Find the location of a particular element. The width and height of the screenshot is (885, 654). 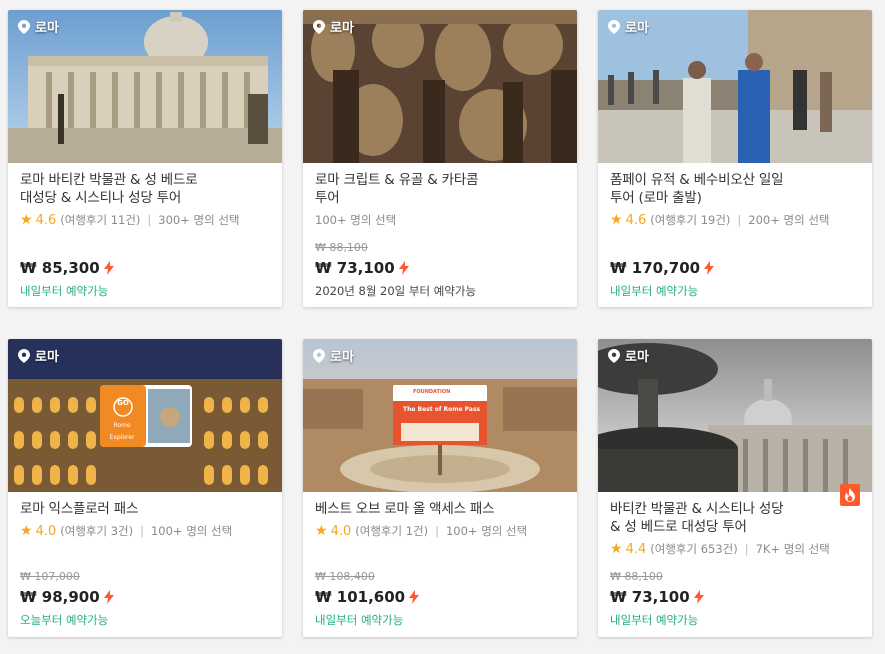

original-price: ₩ 107,000 is located at coordinates (50, 576).